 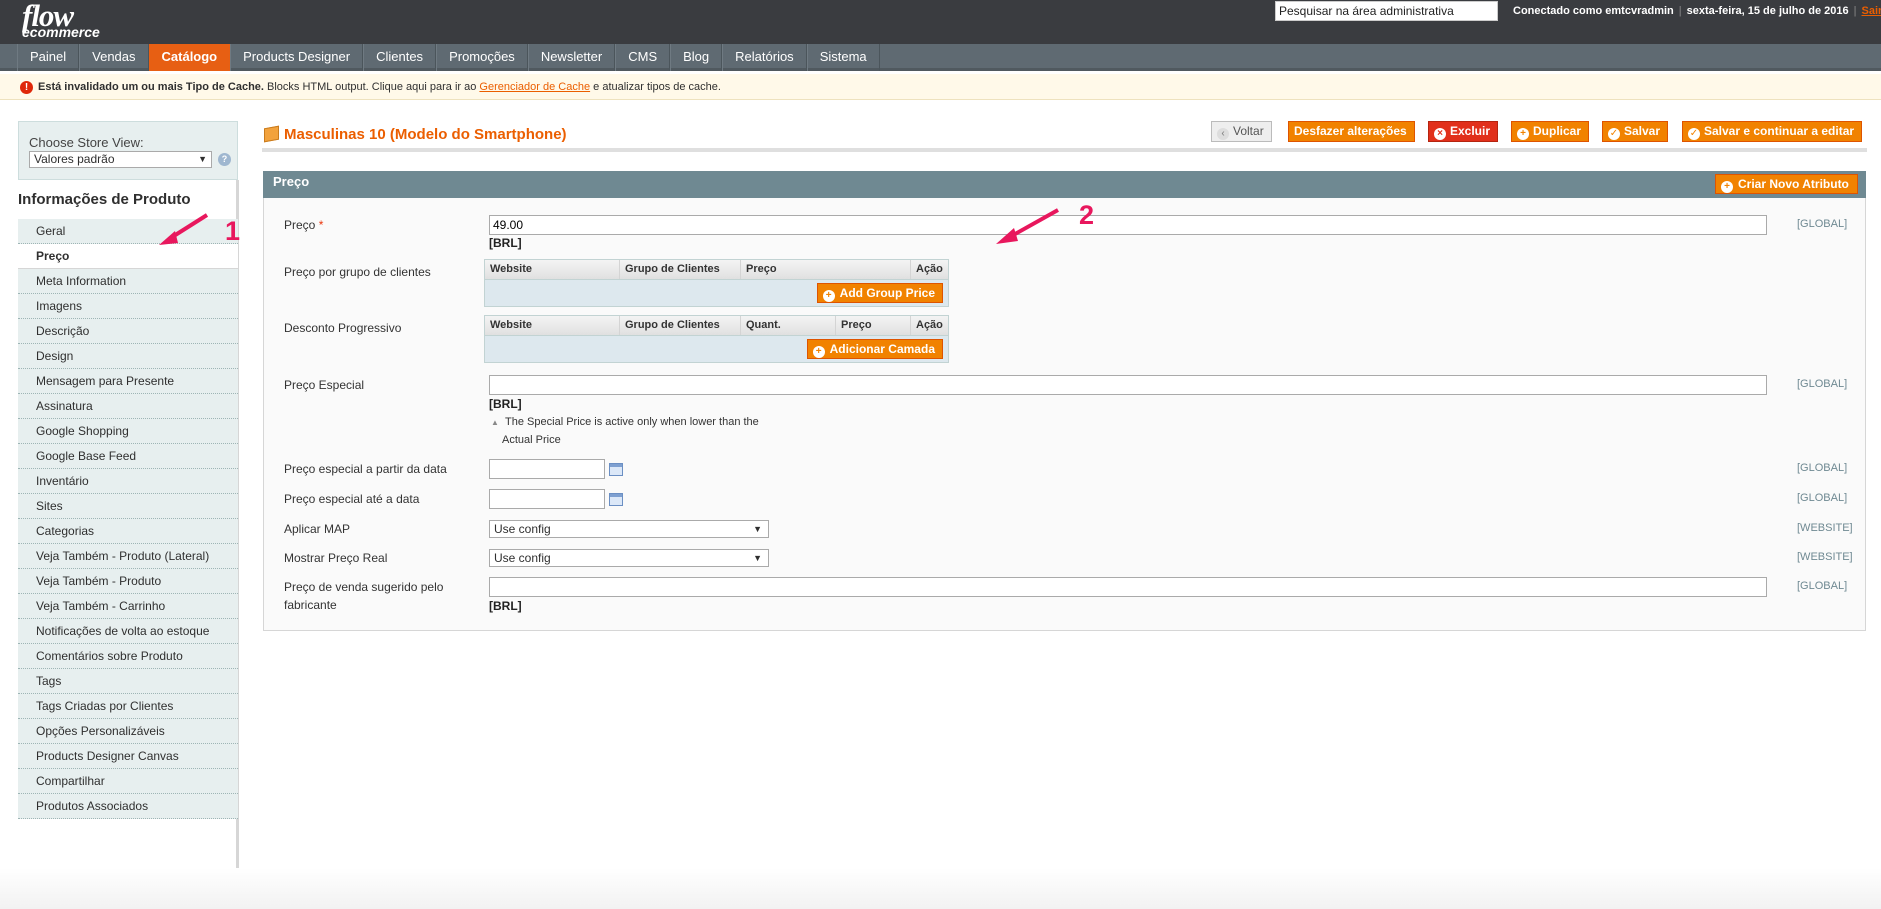 I want to click on save-continue-button: ✓ Salvar e continuar a editar, so click(x=1772, y=131).